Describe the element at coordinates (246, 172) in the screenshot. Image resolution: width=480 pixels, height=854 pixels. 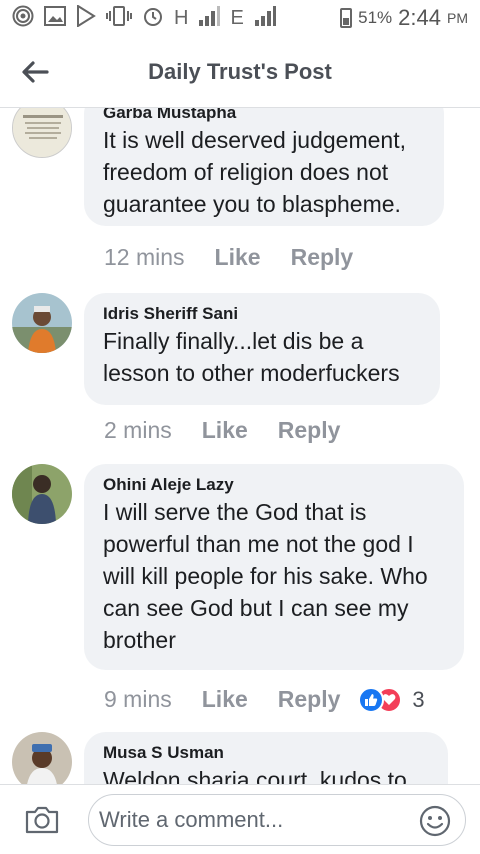
I see `comment-line: freedom of religion does not` at that location.